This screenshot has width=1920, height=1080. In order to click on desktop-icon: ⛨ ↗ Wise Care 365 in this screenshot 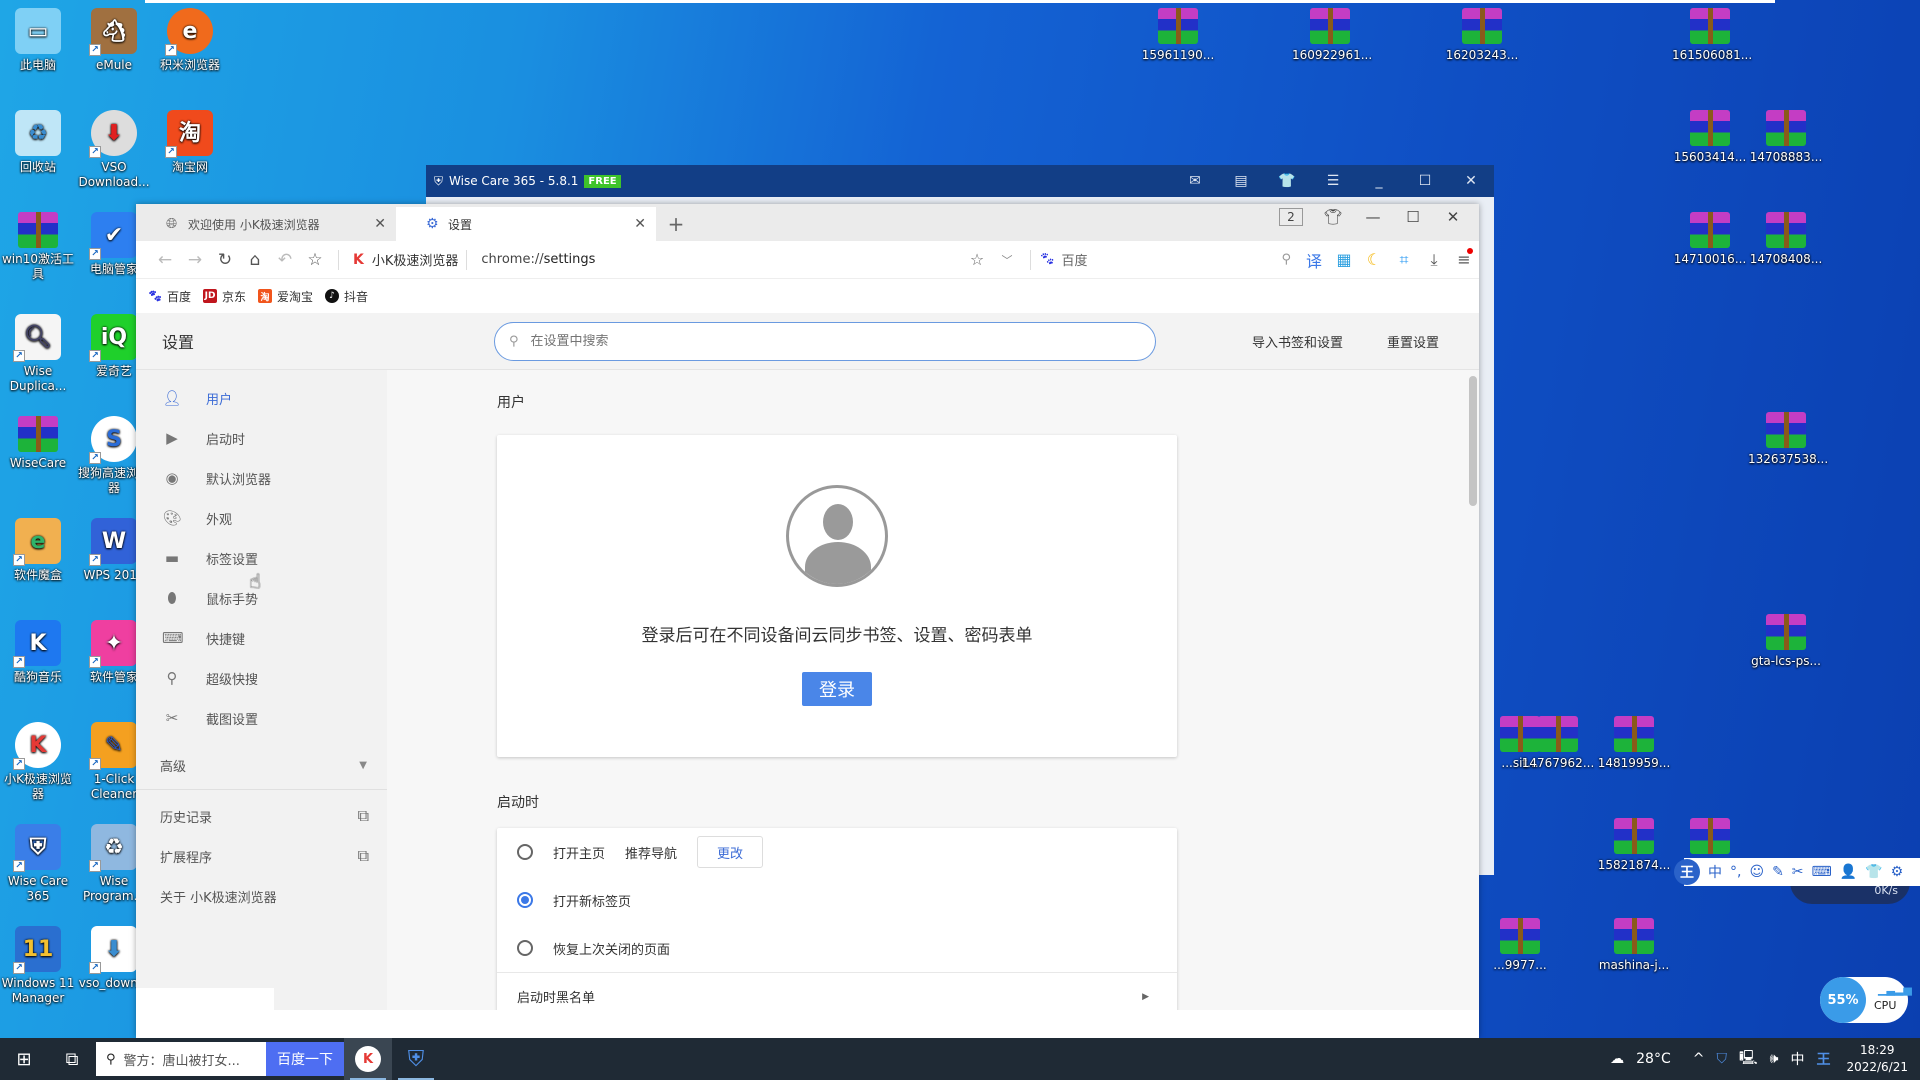, I will do `click(38, 864)`.